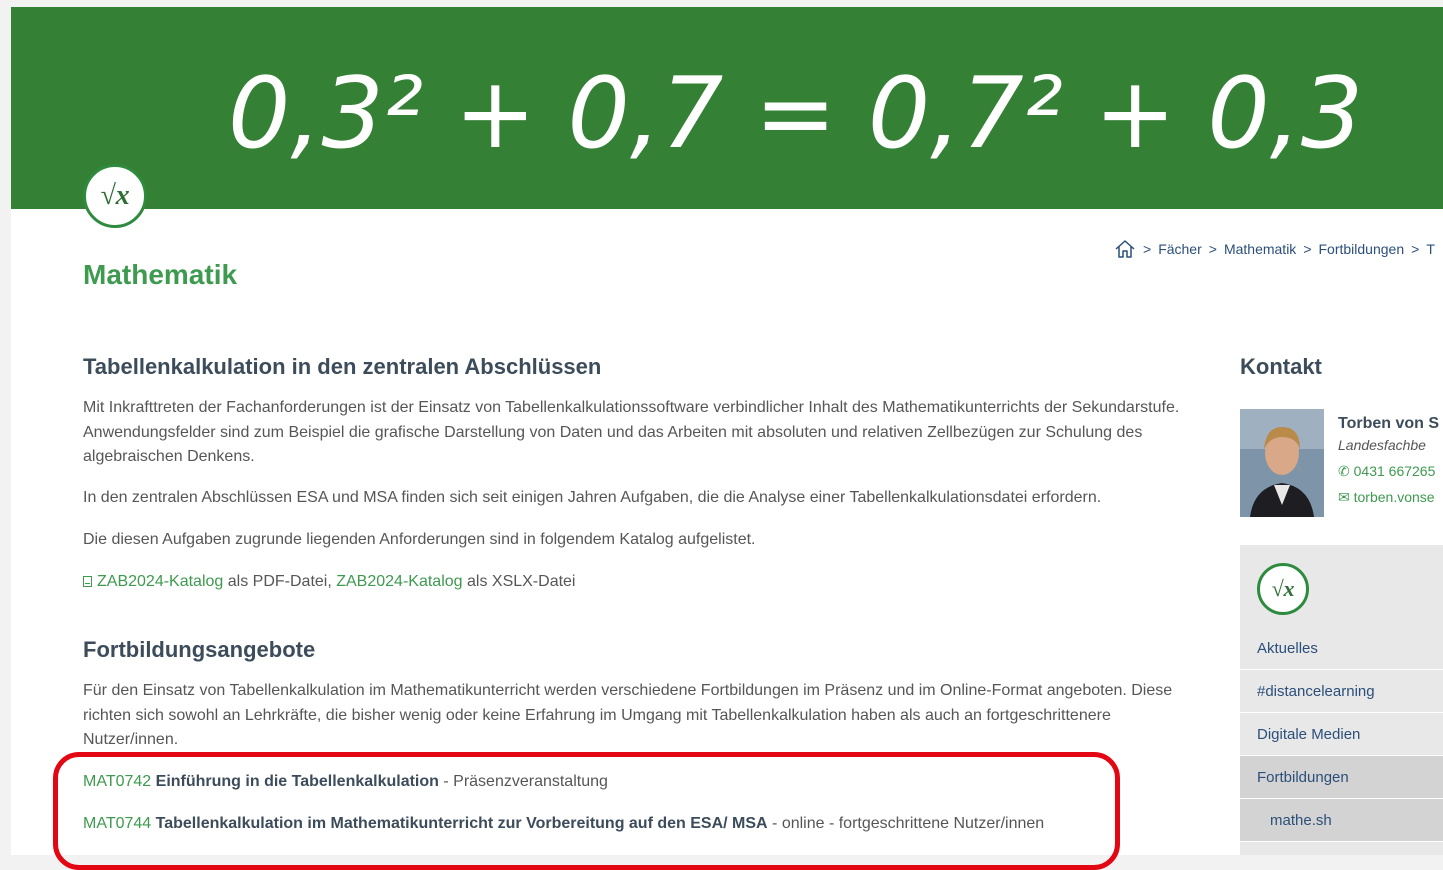 This screenshot has height=870, width=1443. I want to click on breadcrumb-item-current: T, so click(1430, 249).